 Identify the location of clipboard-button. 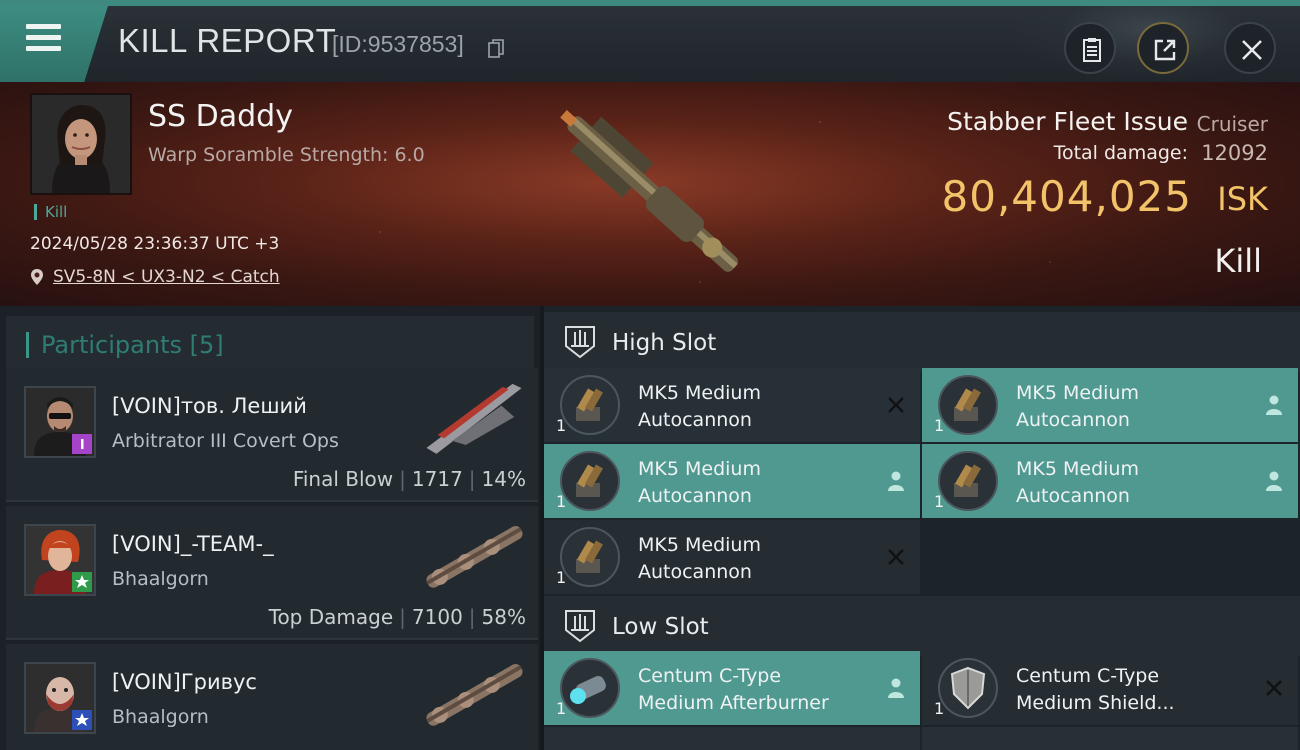
(1090, 48).